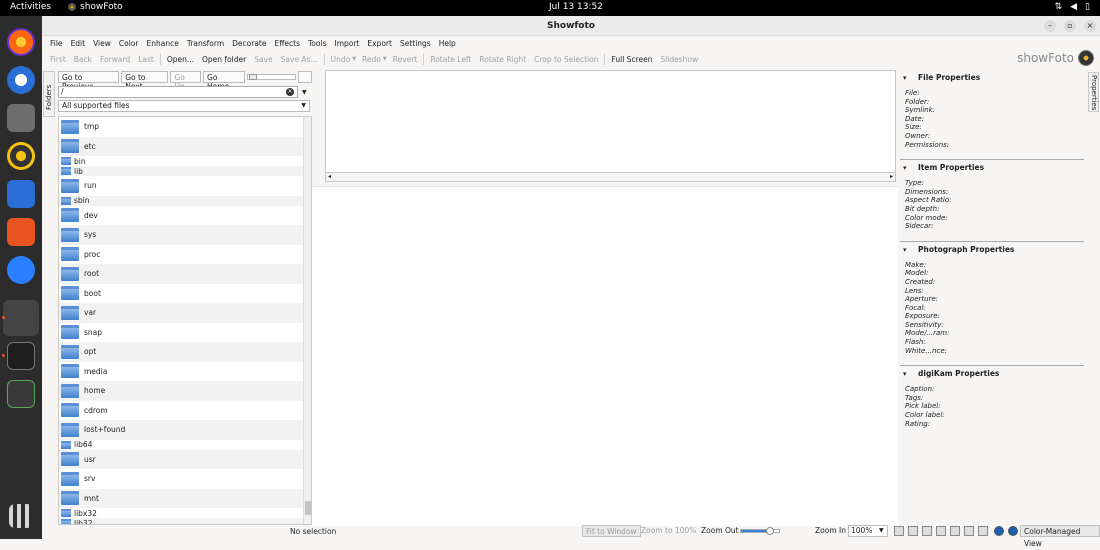  I want to click on go-up-button: Go Up, so click(186, 81).